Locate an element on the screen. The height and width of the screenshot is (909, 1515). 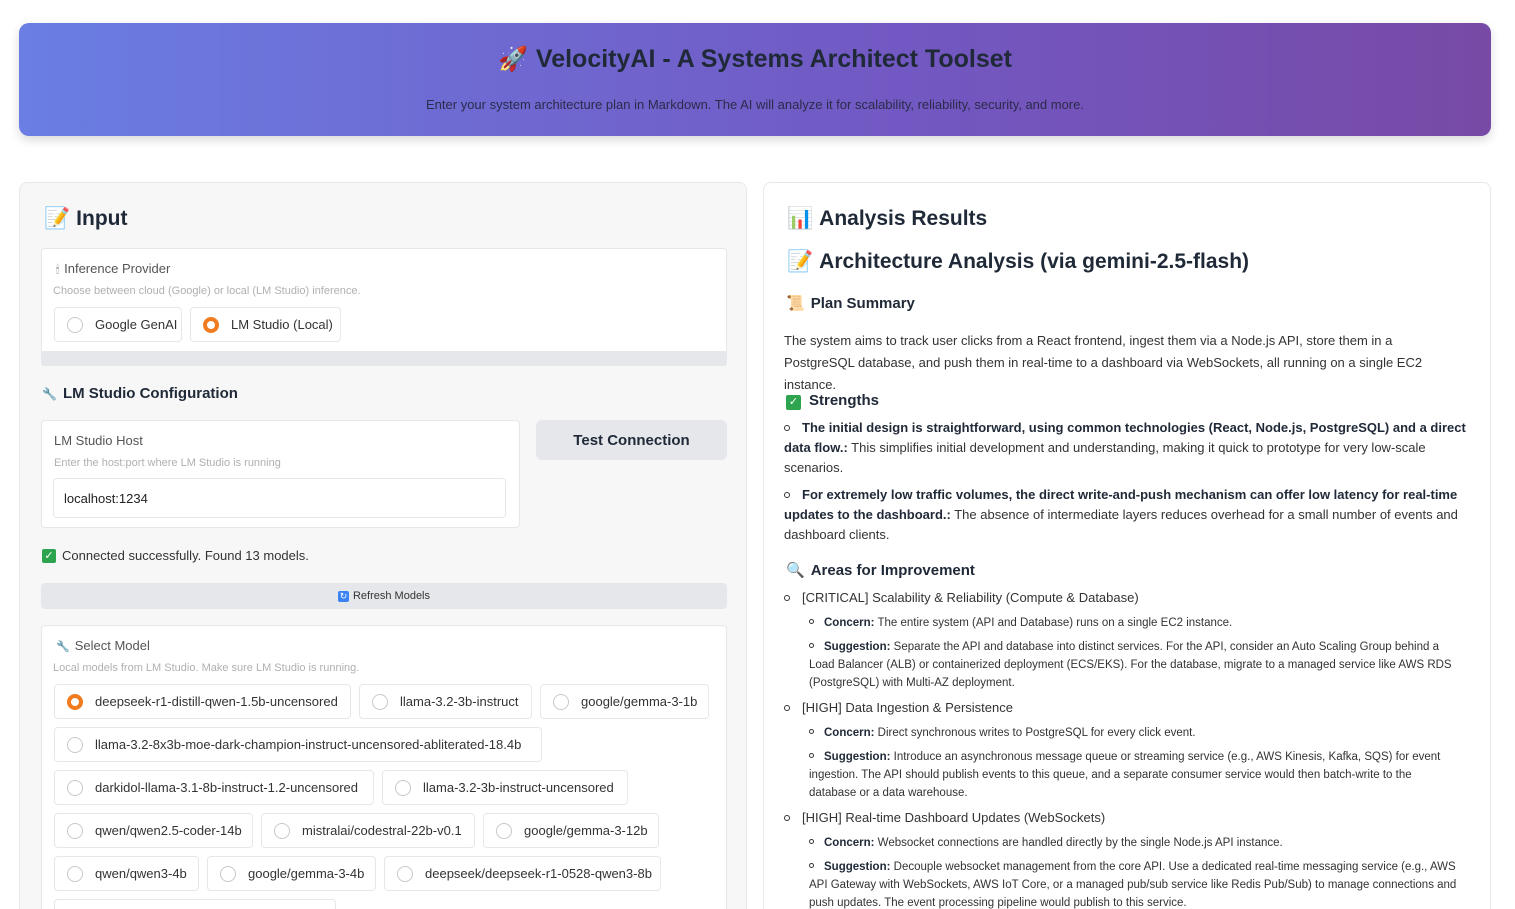
divider is located at coordinates (384, 358).